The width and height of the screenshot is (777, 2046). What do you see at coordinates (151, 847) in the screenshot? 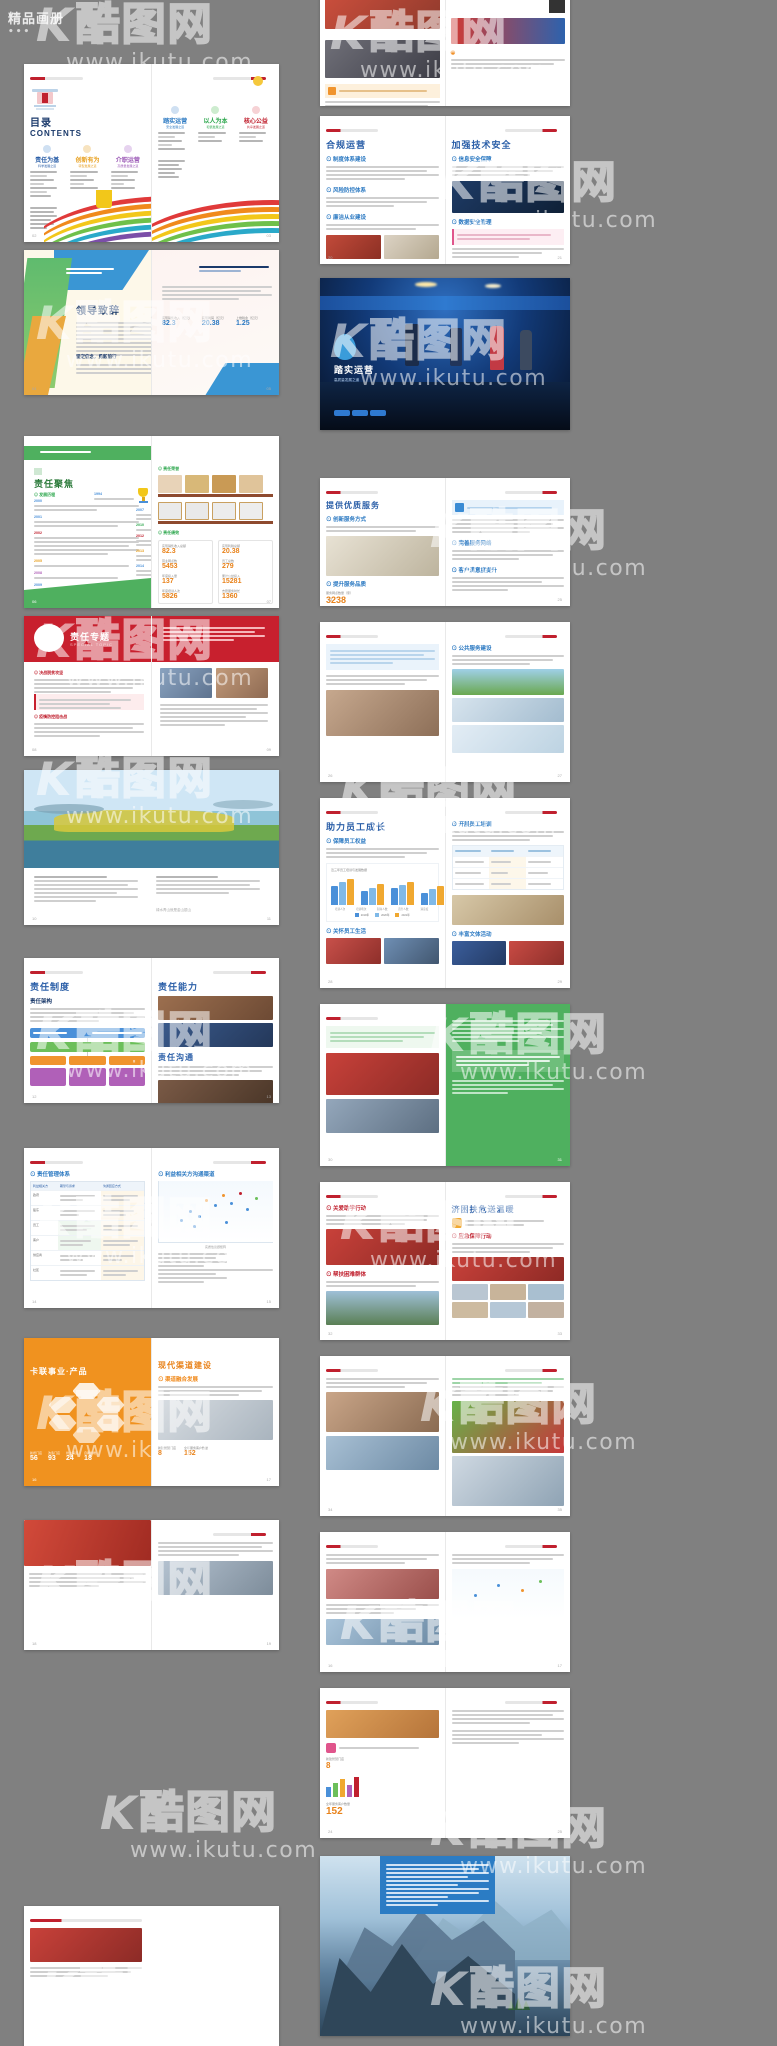
I see `spread-landscape: 绿水青山就是金山银山 10 11` at bounding box center [151, 847].